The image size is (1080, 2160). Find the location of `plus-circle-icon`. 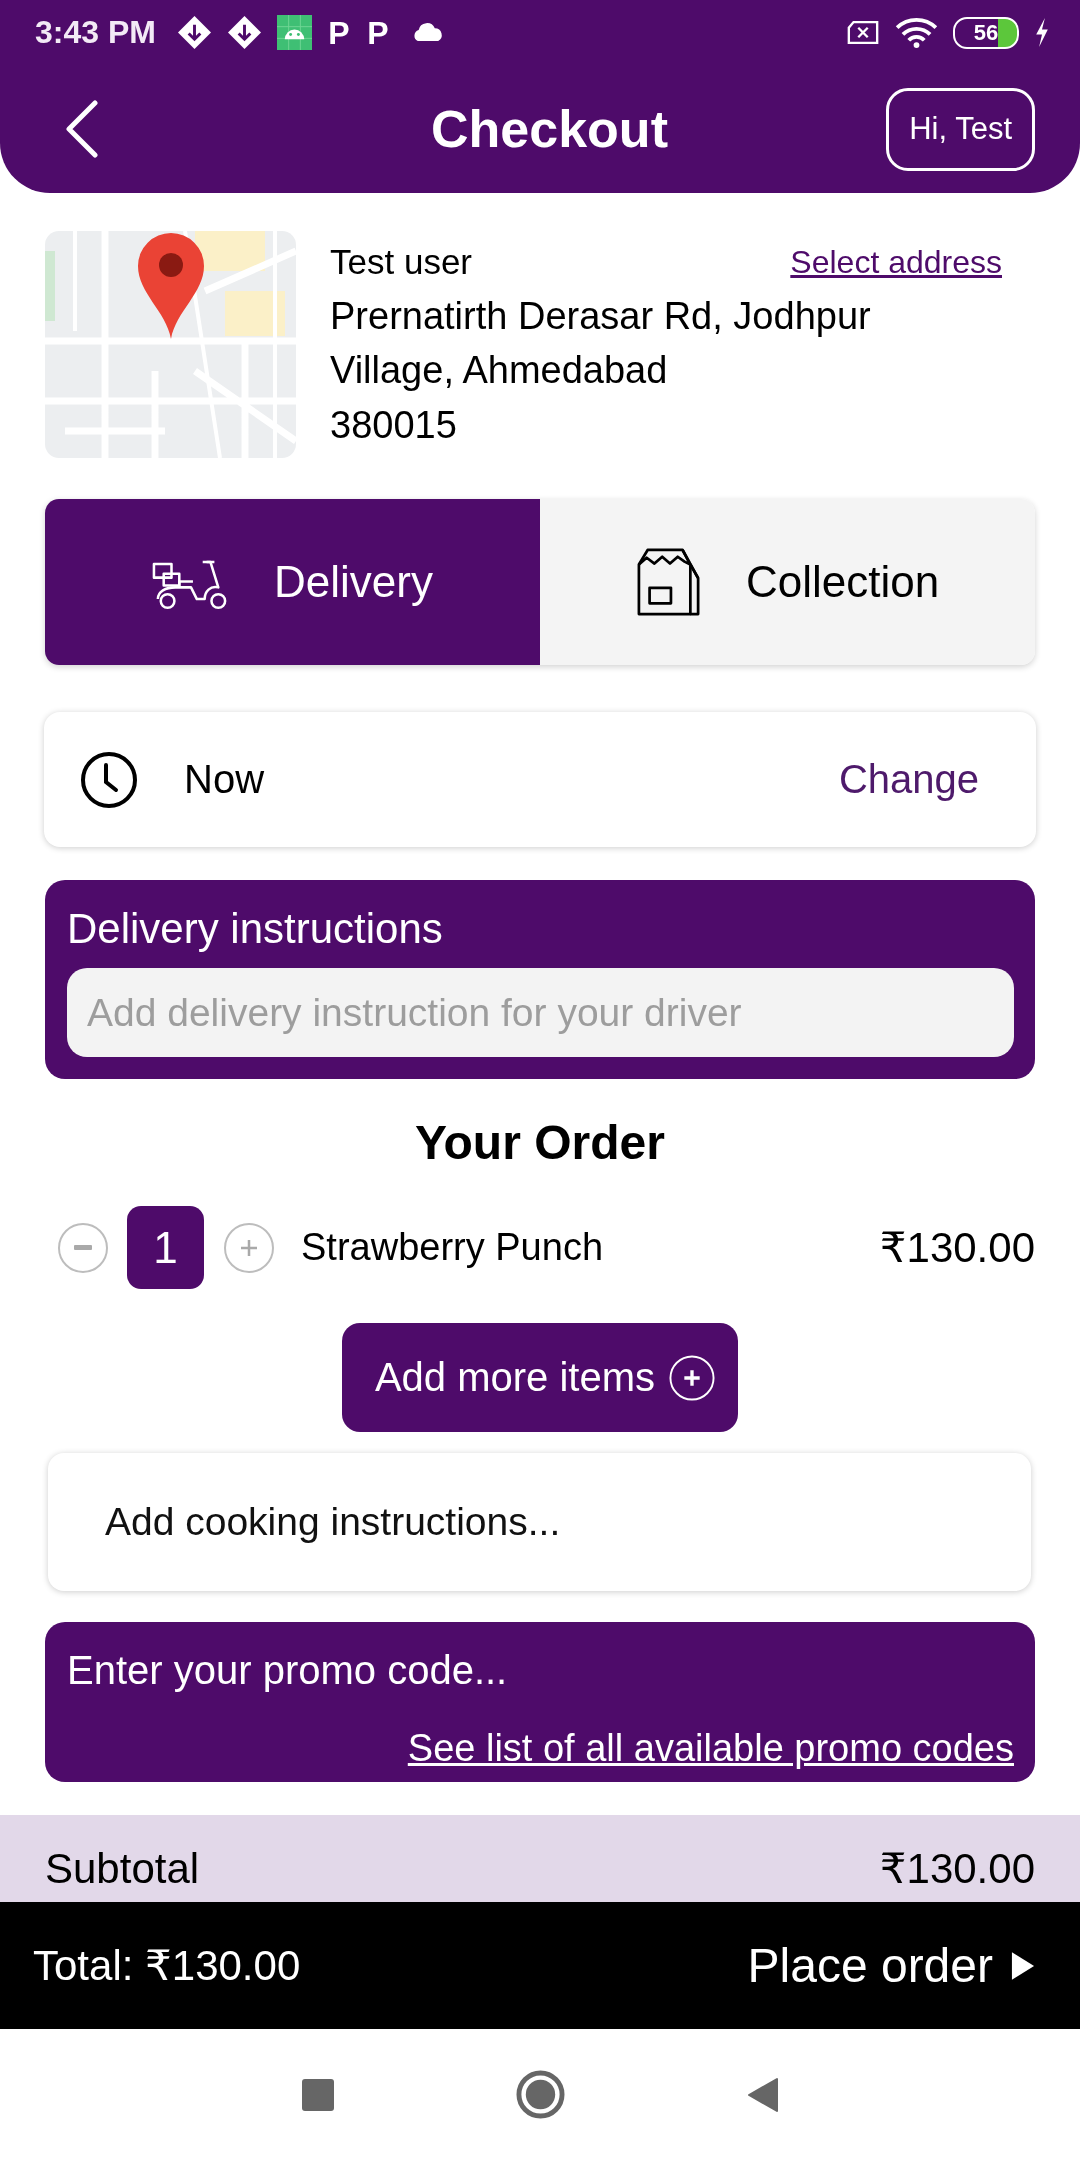

plus-circle-icon is located at coordinates (692, 1377).